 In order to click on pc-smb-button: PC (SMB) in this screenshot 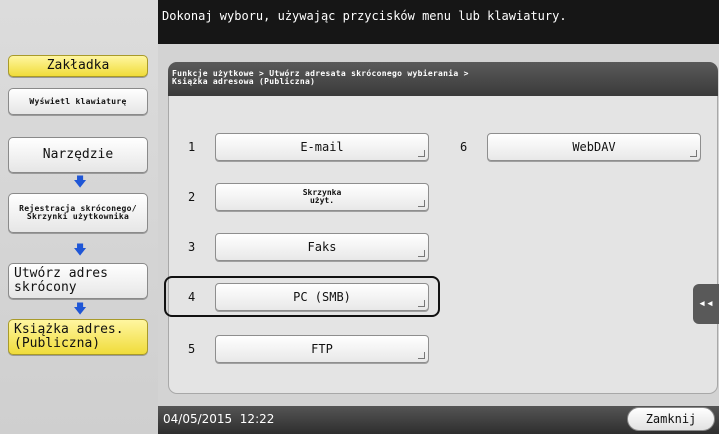, I will do `click(322, 297)`.